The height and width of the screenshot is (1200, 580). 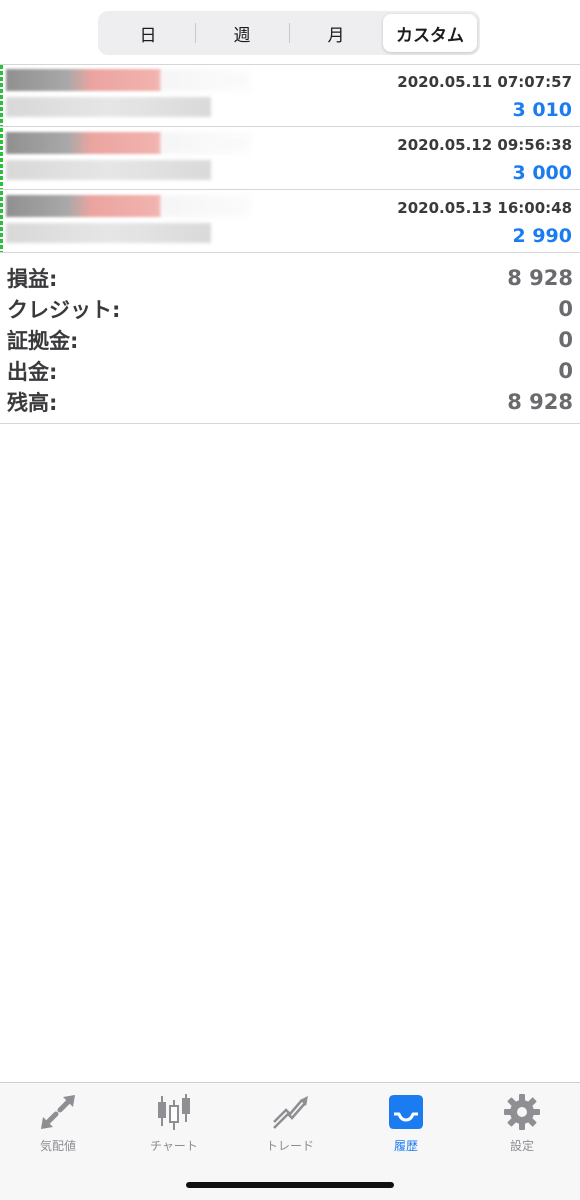 What do you see at coordinates (521, 1146) in the screenshot?
I see `tab-label: 設定` at bounding box center [521, 1146].